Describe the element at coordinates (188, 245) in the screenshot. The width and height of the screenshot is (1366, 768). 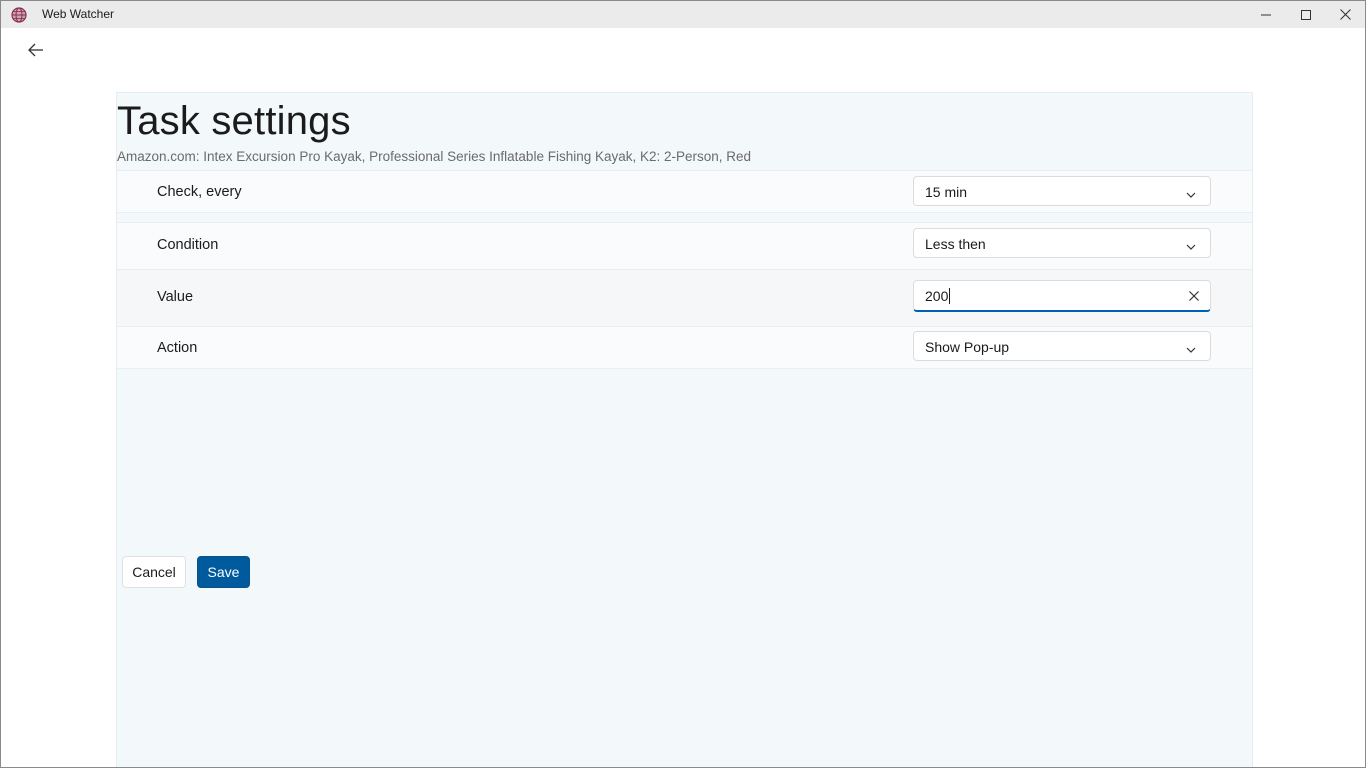
I see `setting-label: Condition` at that location.